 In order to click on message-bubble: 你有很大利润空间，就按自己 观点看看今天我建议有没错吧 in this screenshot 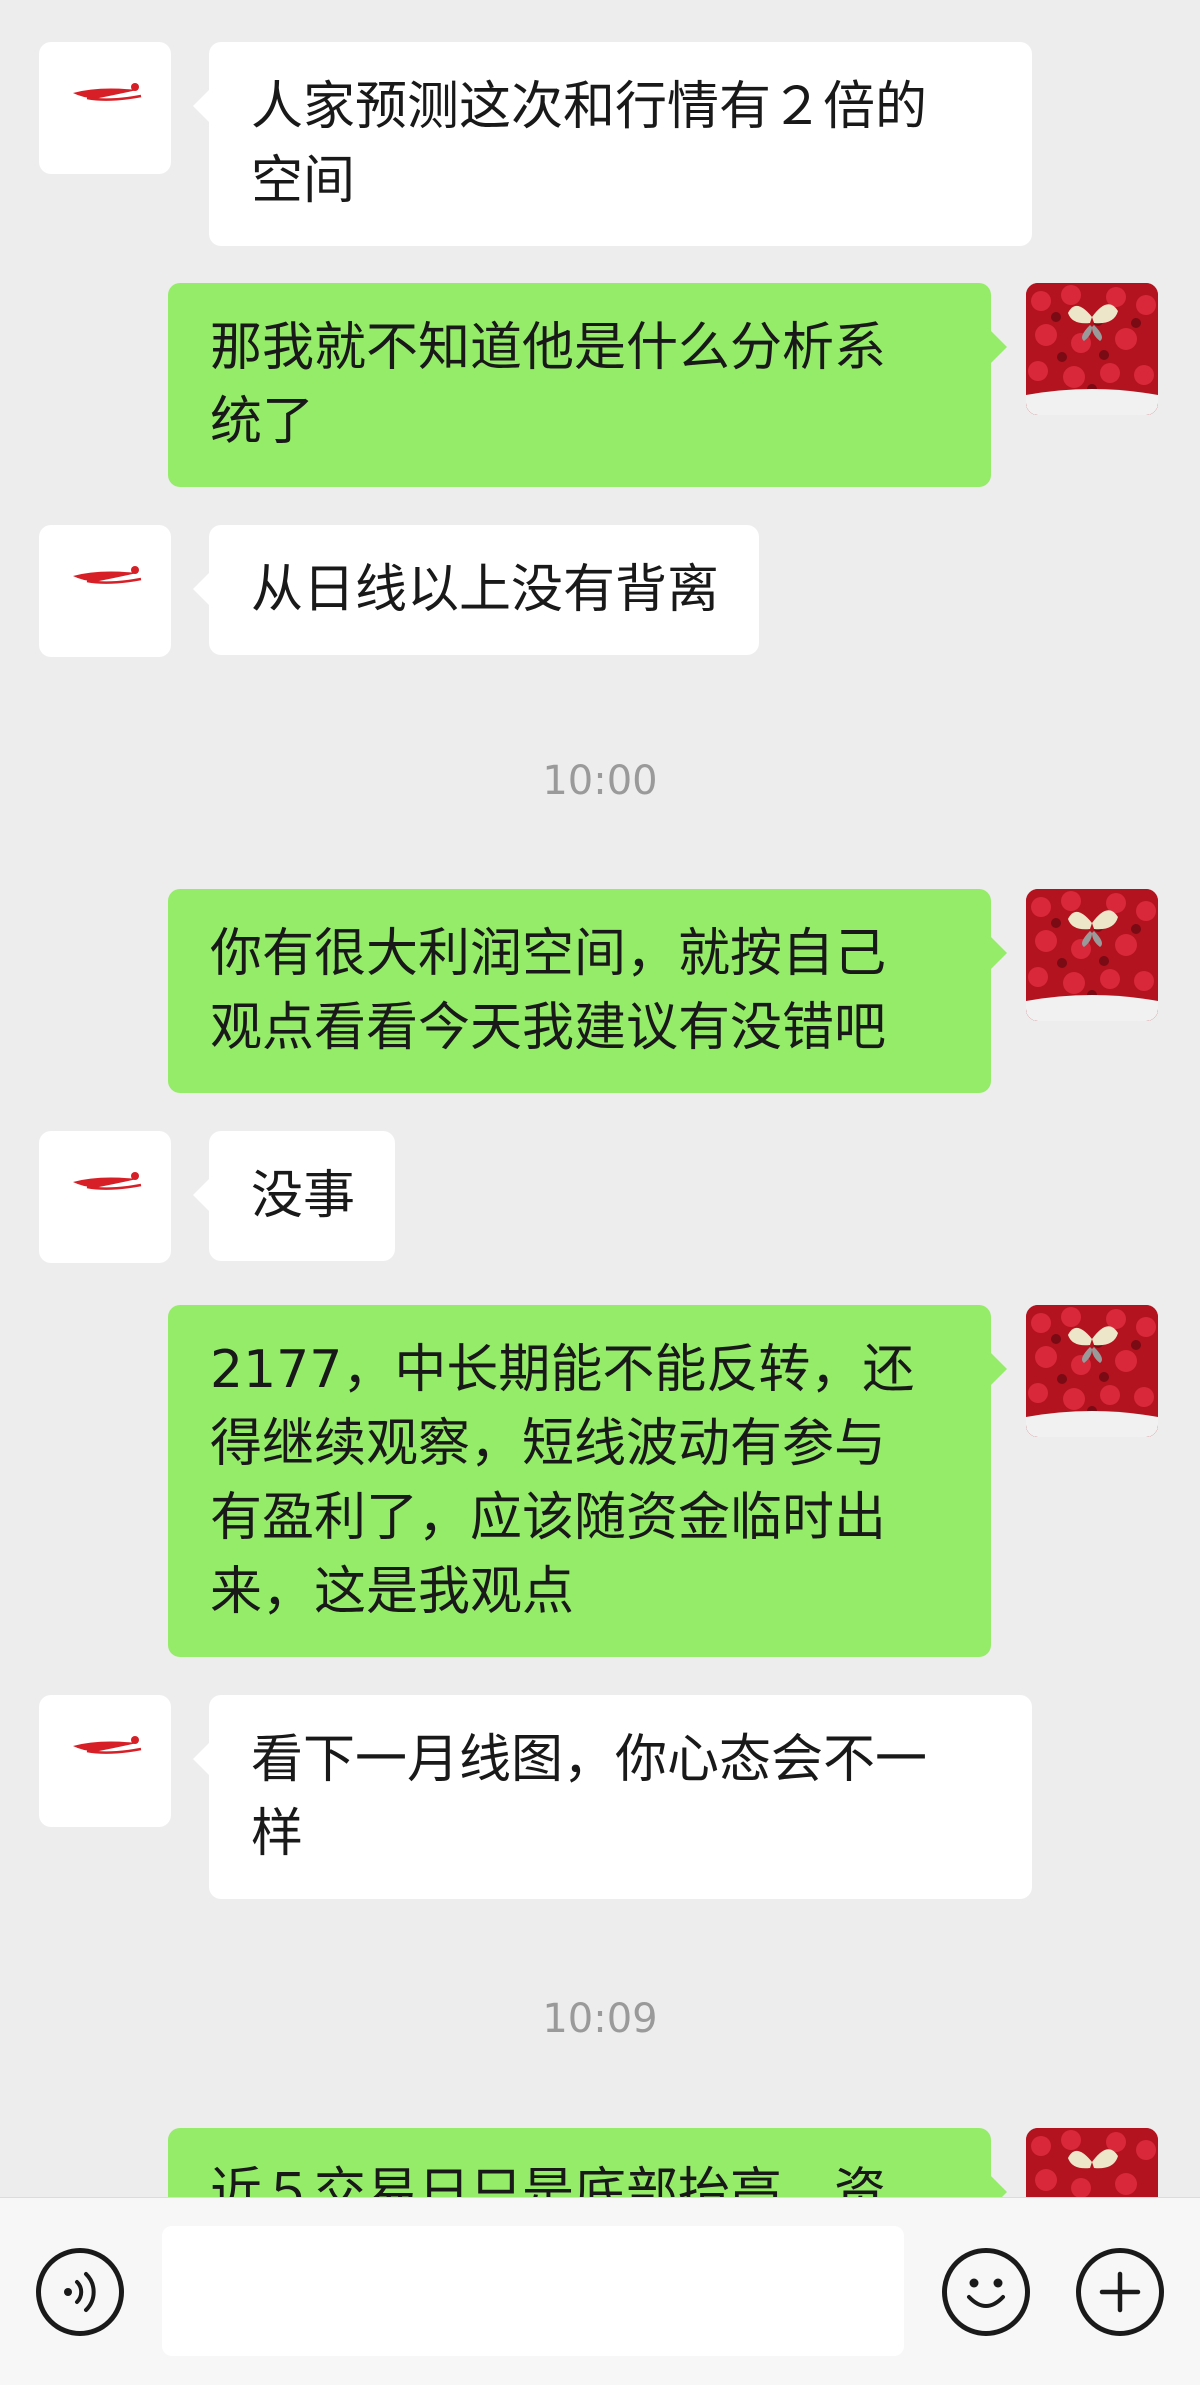, I will do `click(587, 991)`.